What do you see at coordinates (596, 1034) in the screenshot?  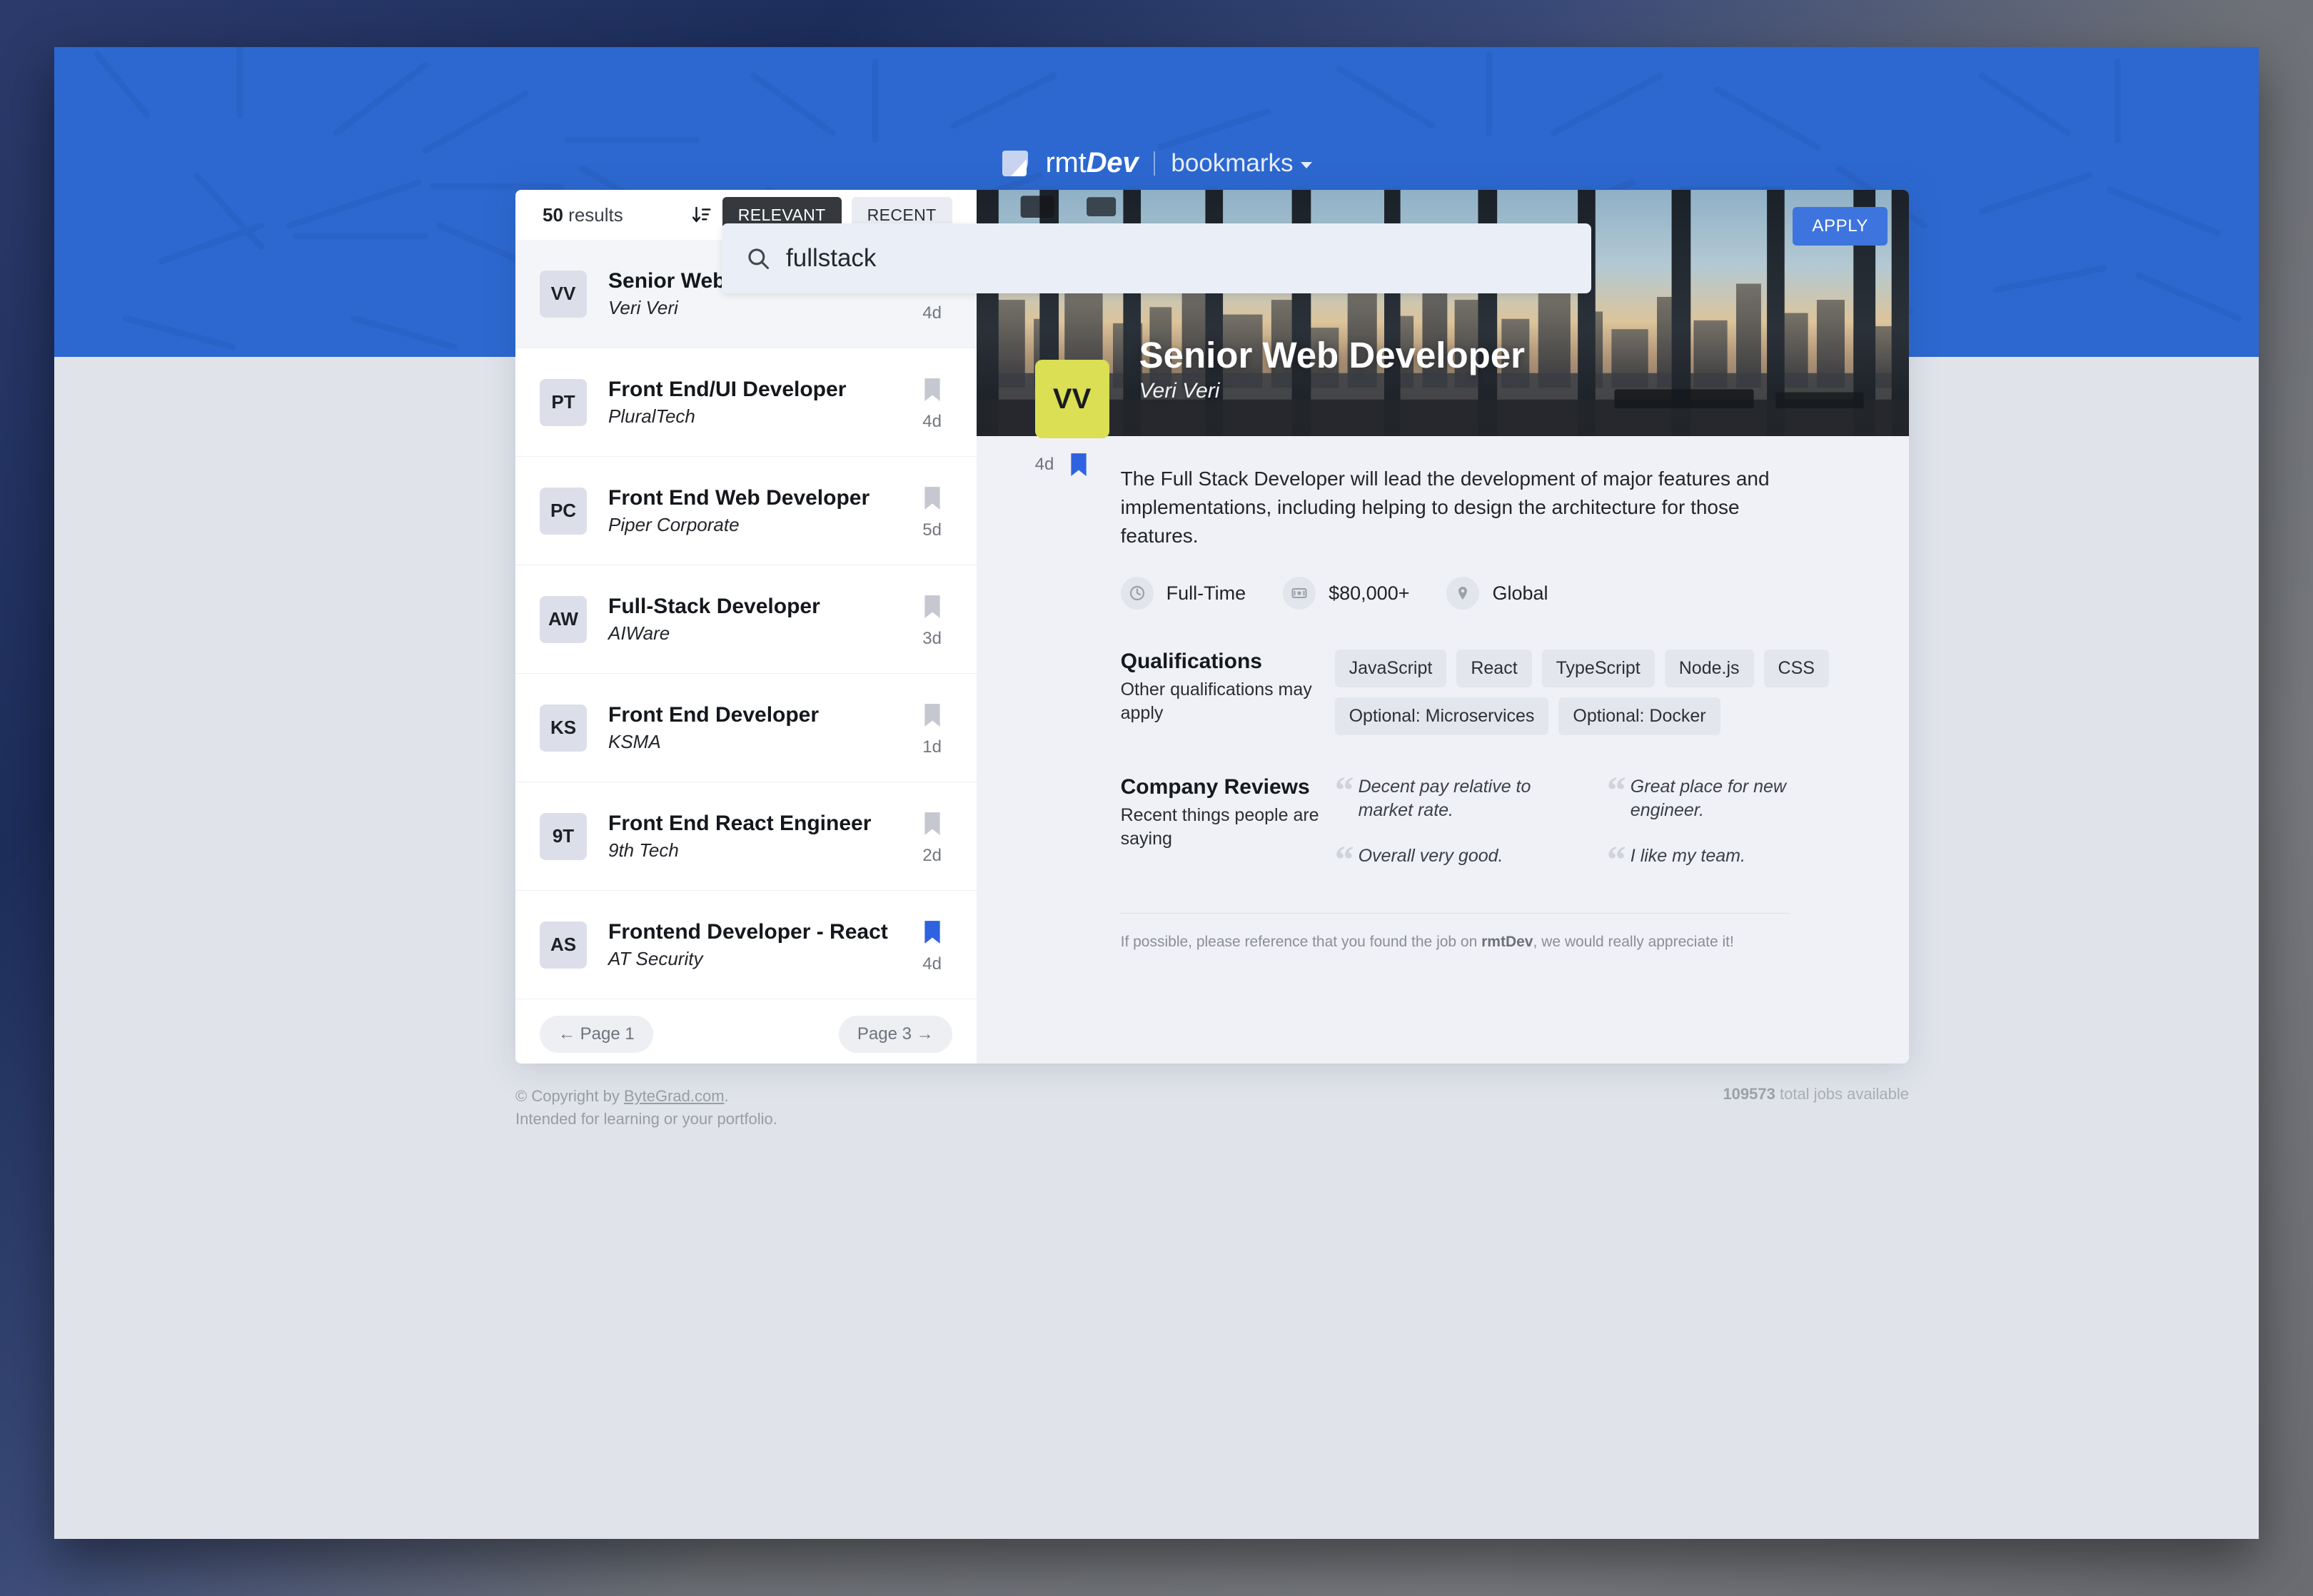 I see `previous-page-button: ← Page 1` at bounding box center [596, 1034].